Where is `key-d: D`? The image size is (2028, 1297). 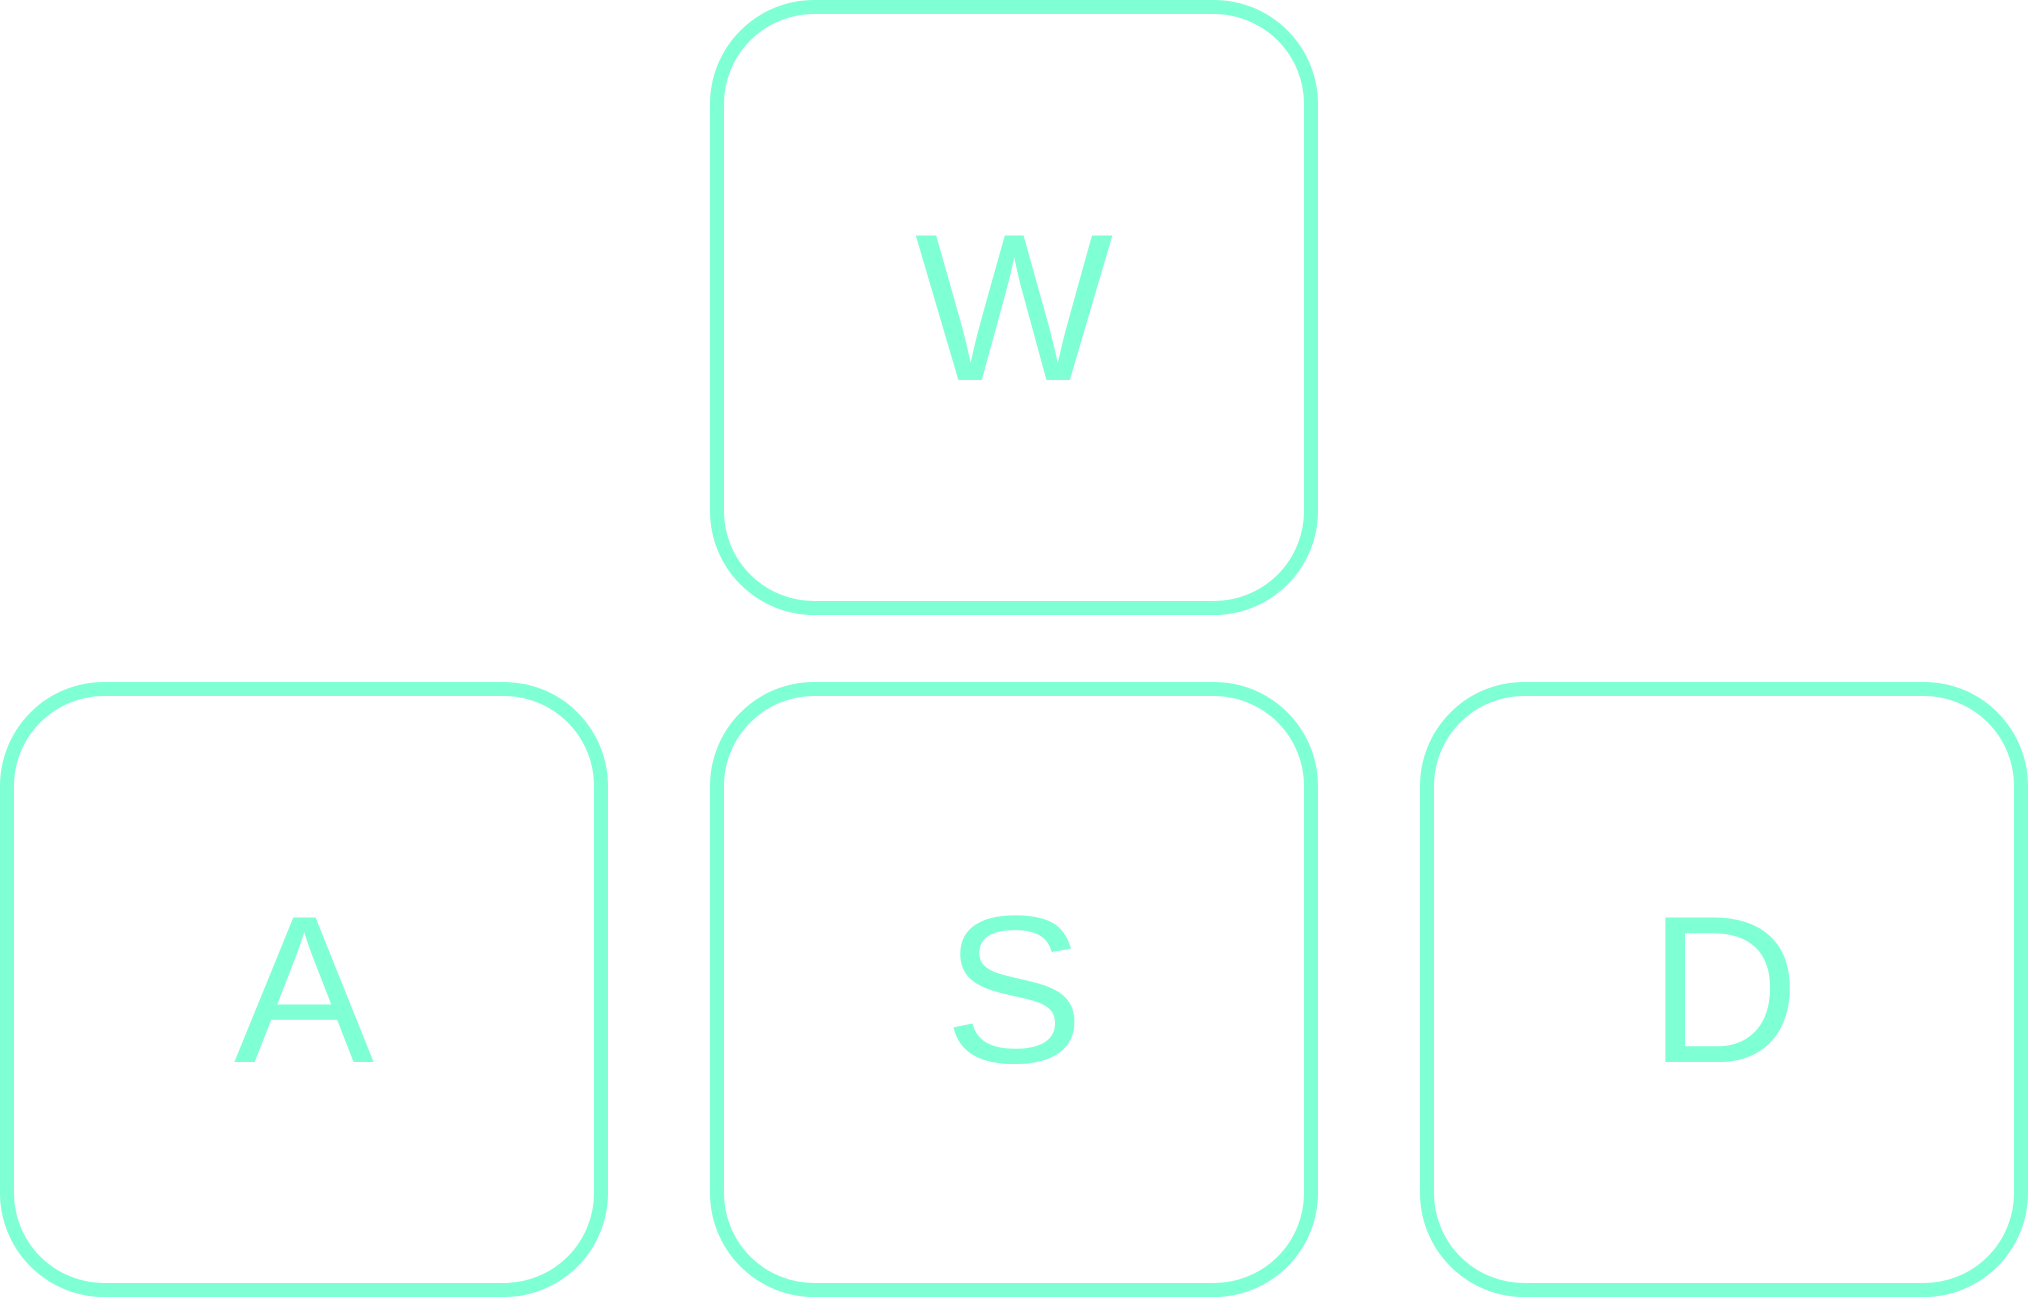
key-d: D is located at coordinates (1724, 989).